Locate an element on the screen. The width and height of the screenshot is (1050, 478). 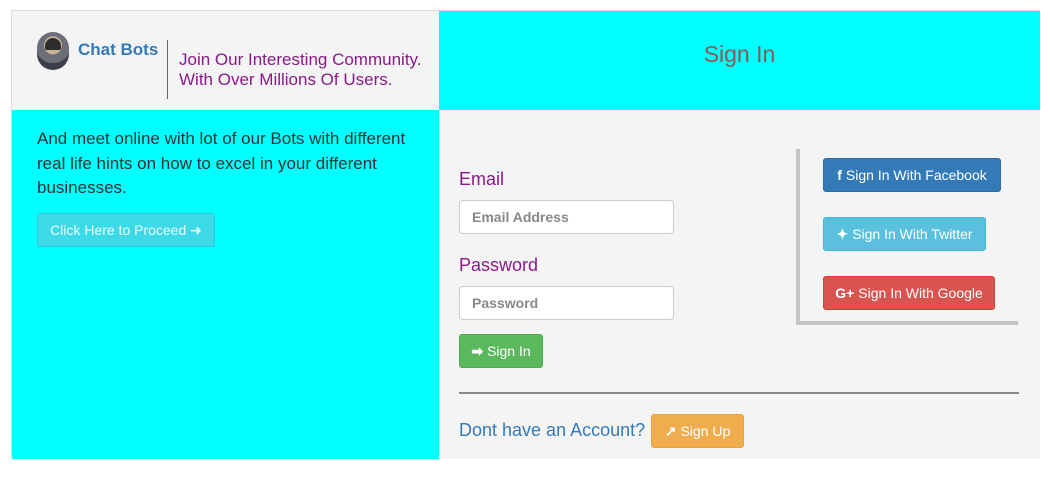
sign-up-button: ↗ Sign Up is located at coordinates (697, 431).